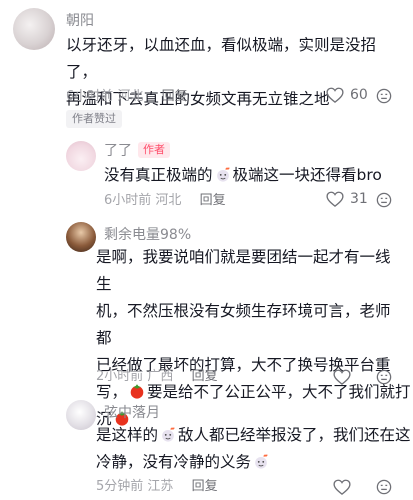 Image resolution: width=413 pixels, height=500 pixels. What do you see at coordinates (221, 58) in the screenshot?
I see `comment-line: 以牙还牙，以血还血，看似极端，实则是没招了，` at bounding box center [221, 58].